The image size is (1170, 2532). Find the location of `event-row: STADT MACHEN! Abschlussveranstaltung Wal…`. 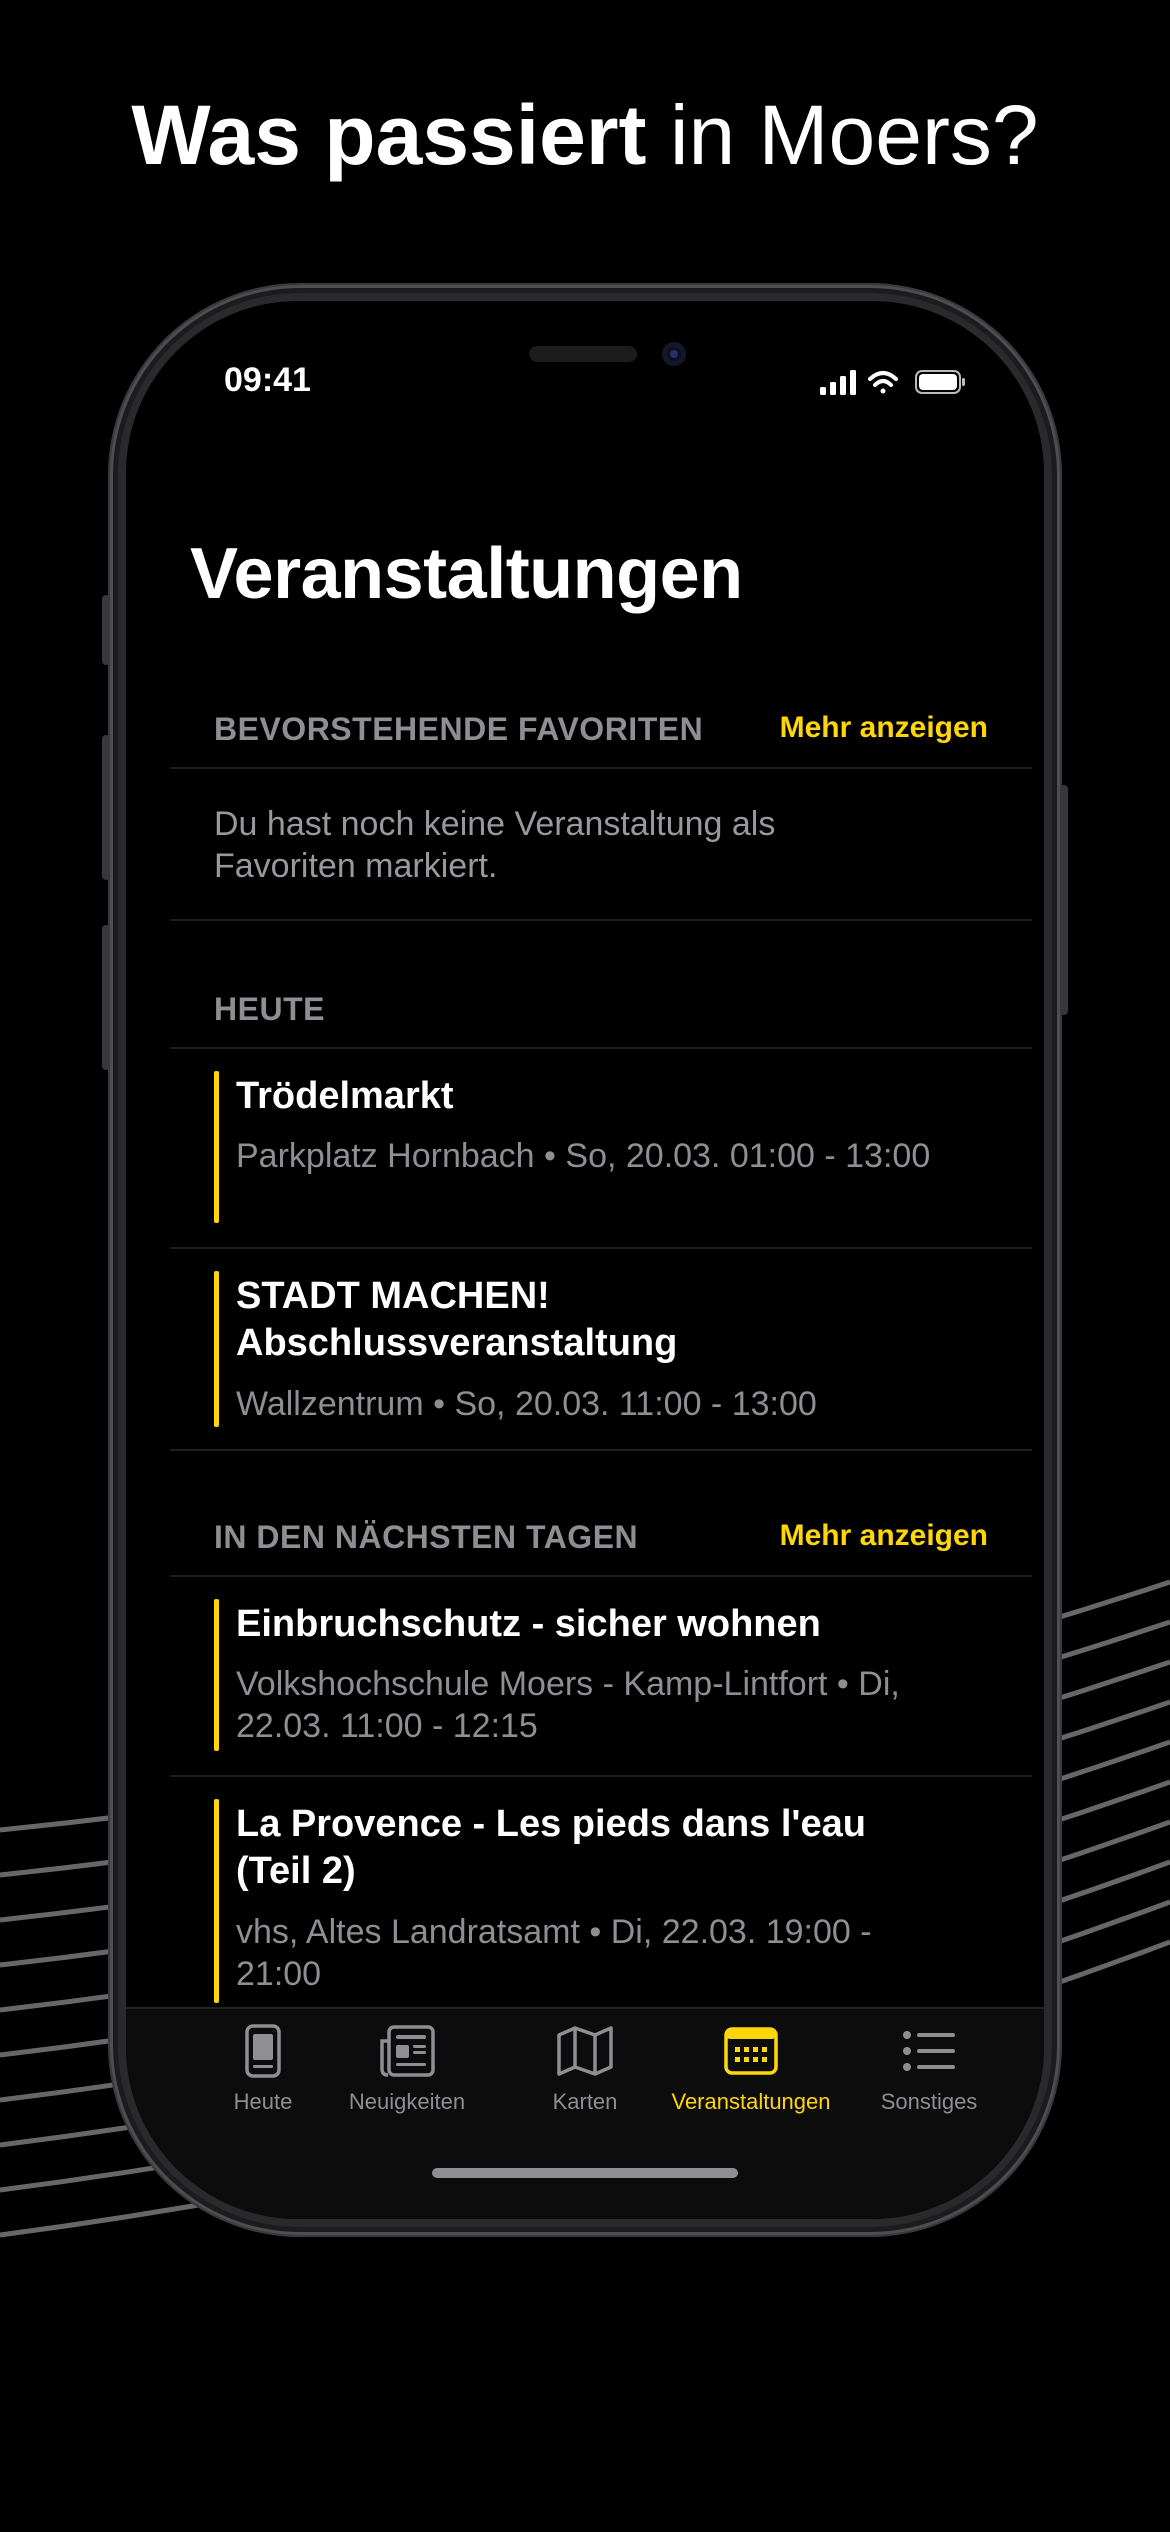

event-row: STADT MACHEN! Abschlussveranstaltung Wal… is located at coordinates (601, 1350).